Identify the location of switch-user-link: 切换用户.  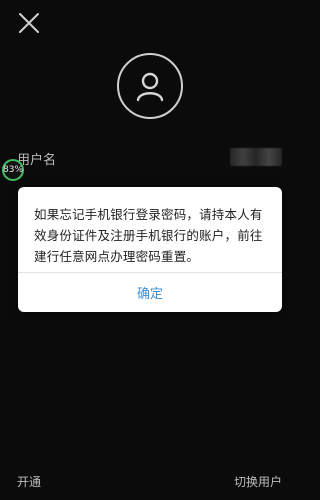
(258, 481).